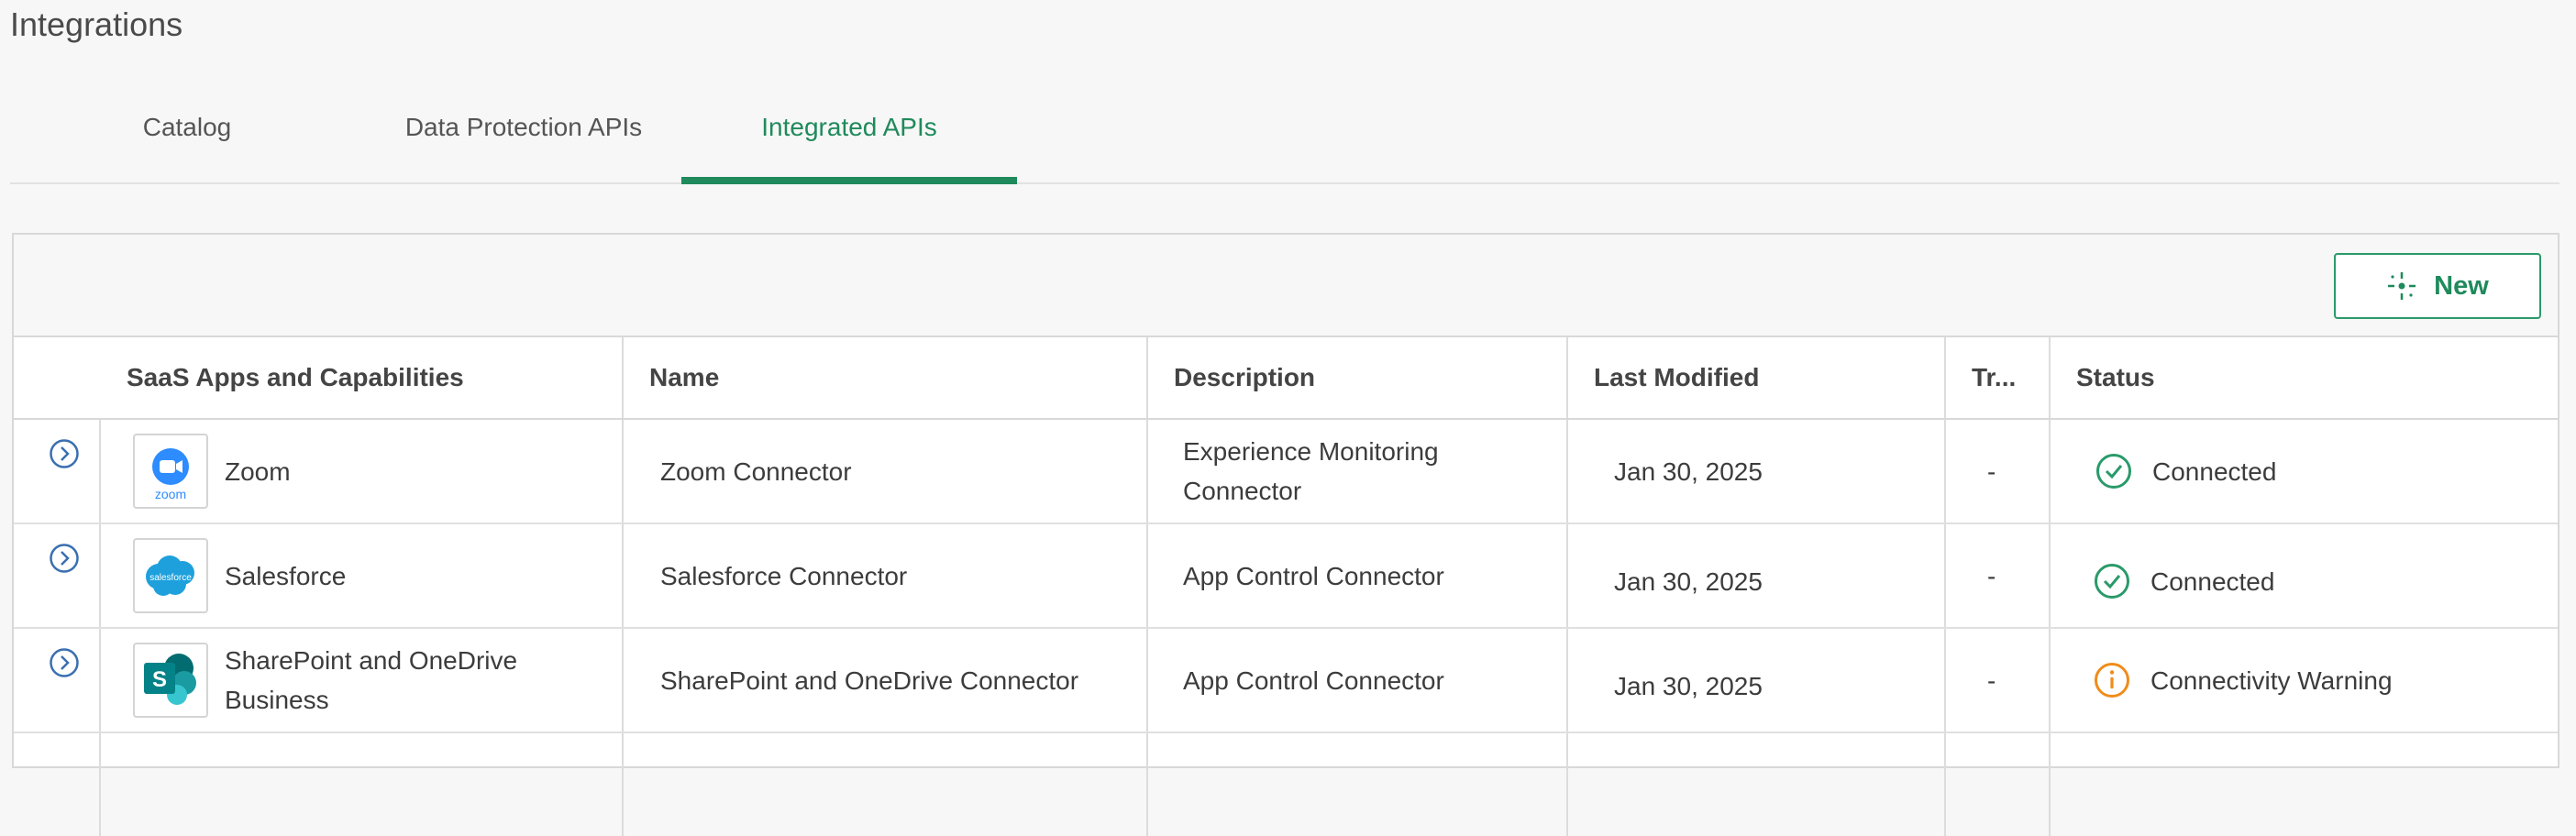 The image size is (2576, 836). What do you see at coordinates (96, 24) in the screenshot?
I see `page-title: Integrations` at bounding box center [96, 24].